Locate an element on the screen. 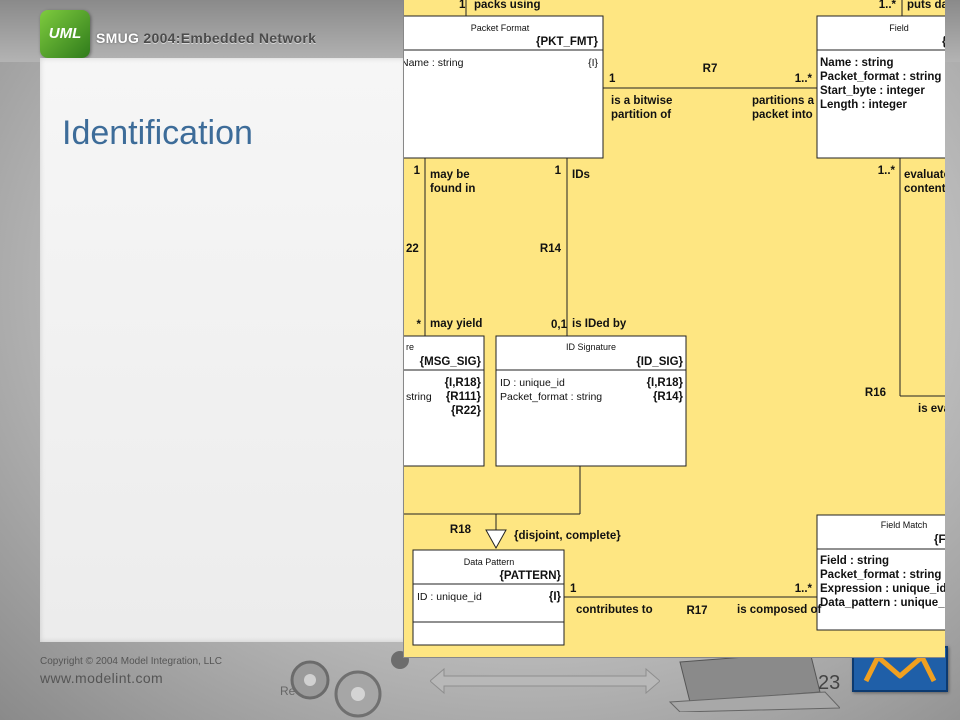 This screenshot has width=960, height=720. id-signature-attr-packet-format: Packet_format : string is located at coordinates (551, 397).